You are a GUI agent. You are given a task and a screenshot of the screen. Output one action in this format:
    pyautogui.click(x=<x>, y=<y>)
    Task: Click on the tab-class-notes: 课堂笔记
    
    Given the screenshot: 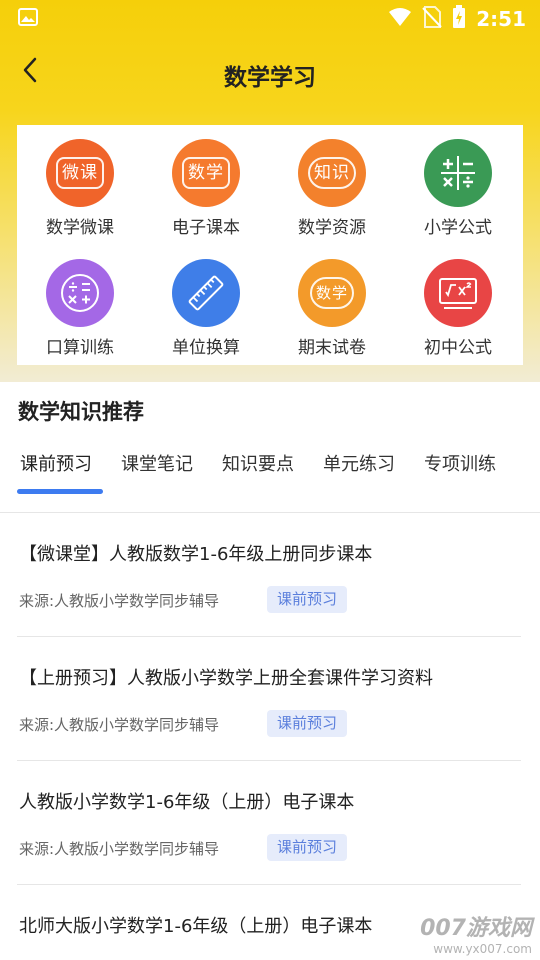 What is the action you would take?
    pyautogui.click(x=157, y=463)
    